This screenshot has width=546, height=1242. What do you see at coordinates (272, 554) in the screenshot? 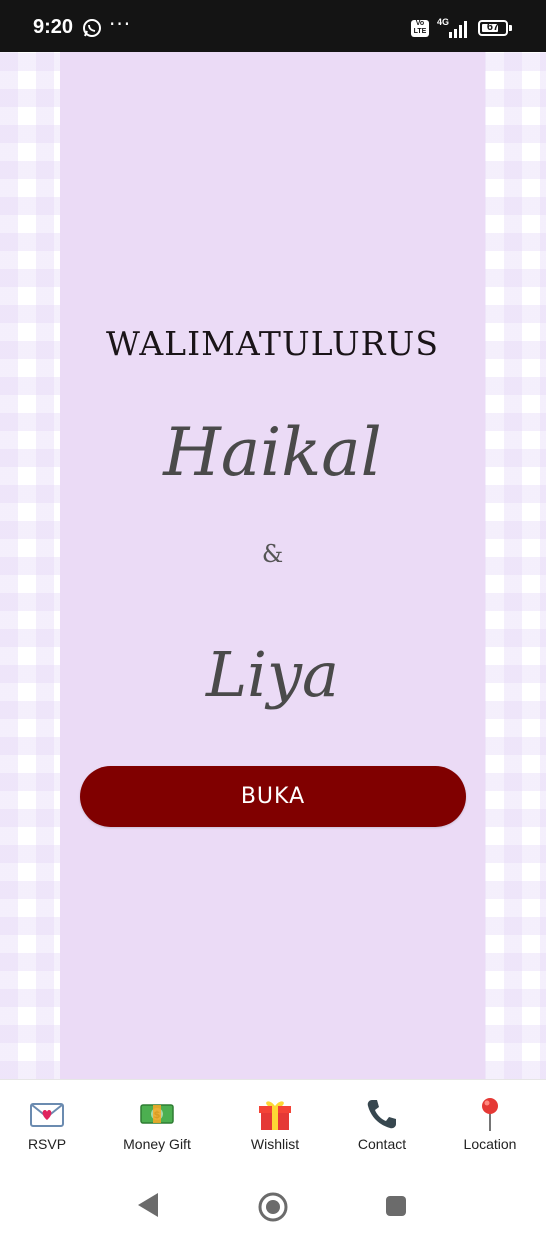
I see `ampersand: &` at bounding box center [272, 554].